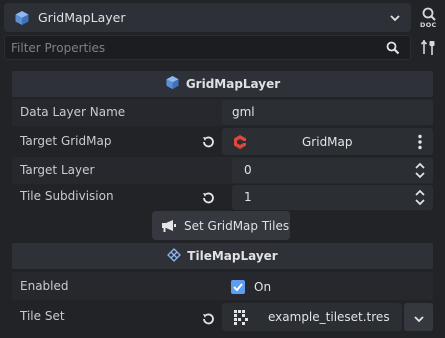 The image size is (445, 338). What do you see at coordinates (240, 143) in the screenshot?
I see `gridmap-icon` at bounding box center [240, 143].